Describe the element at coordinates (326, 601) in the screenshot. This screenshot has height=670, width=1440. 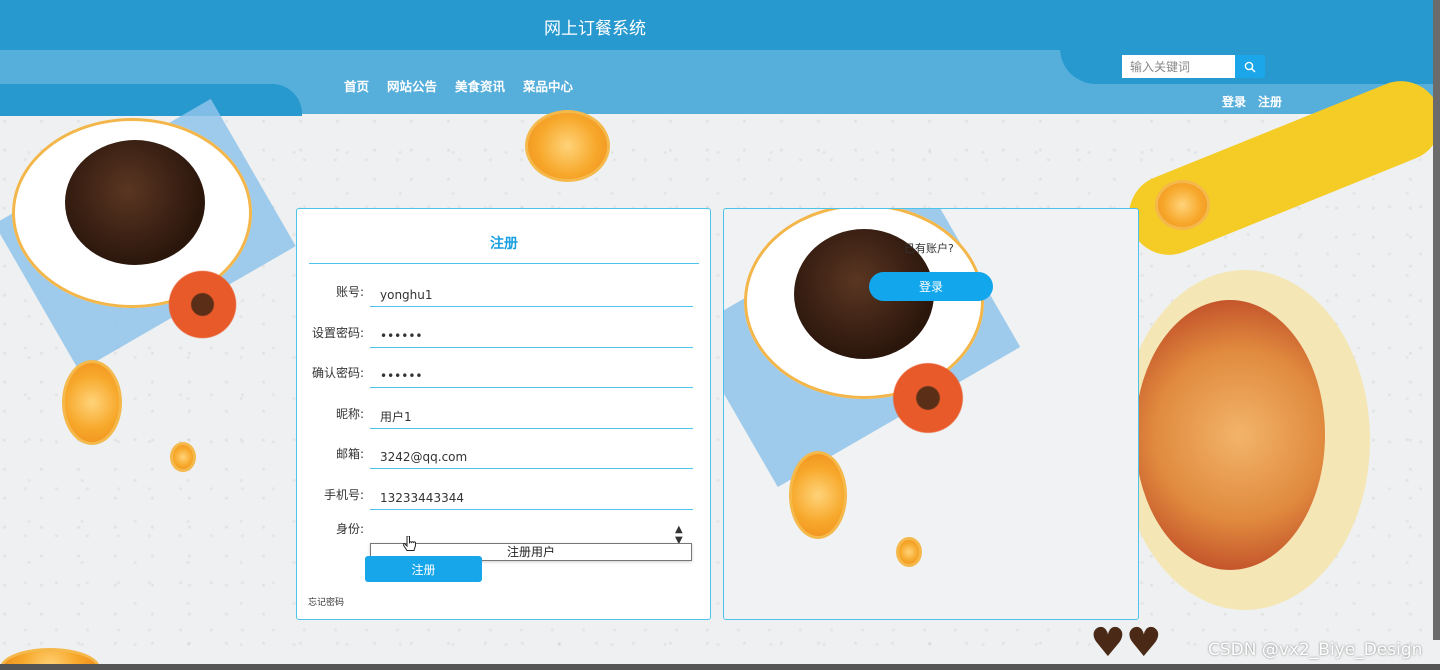
I see `forgot-password-link: 忘记密码` at that location.